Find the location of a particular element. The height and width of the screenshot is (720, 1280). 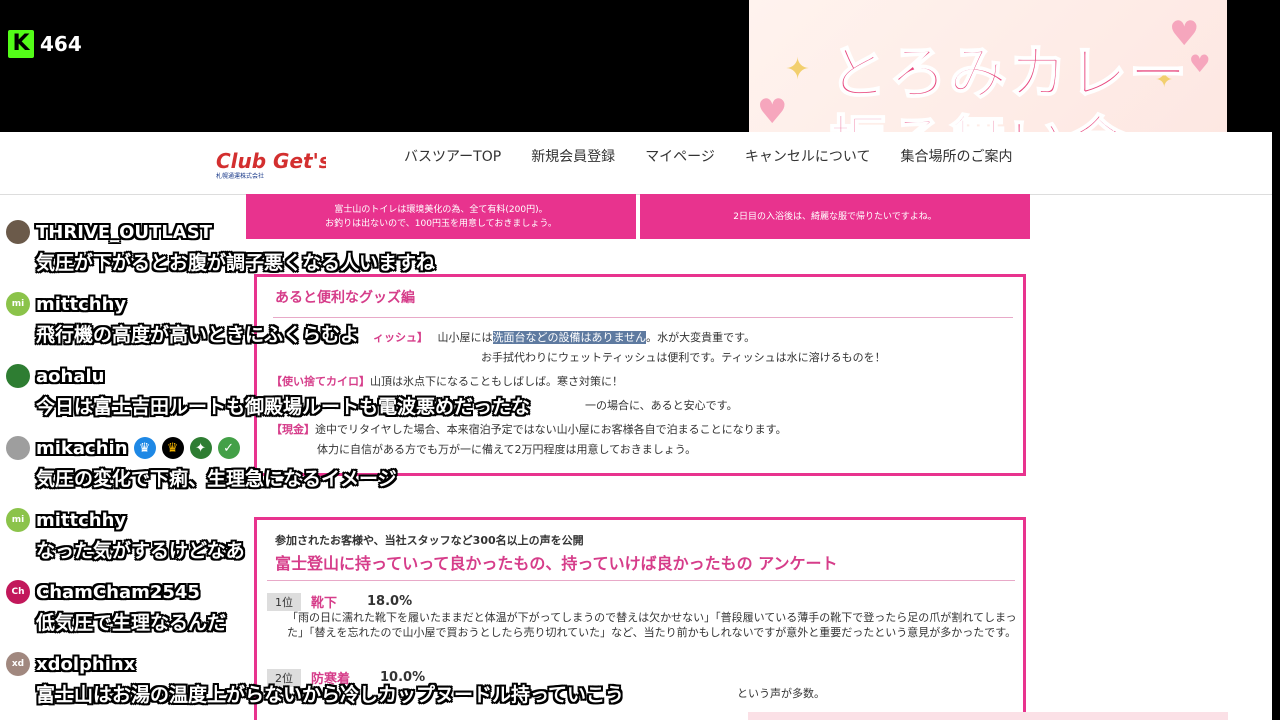

club-gets-logo: Club Get's 札幌通運株式会社 is located at coordinates (270, 162).